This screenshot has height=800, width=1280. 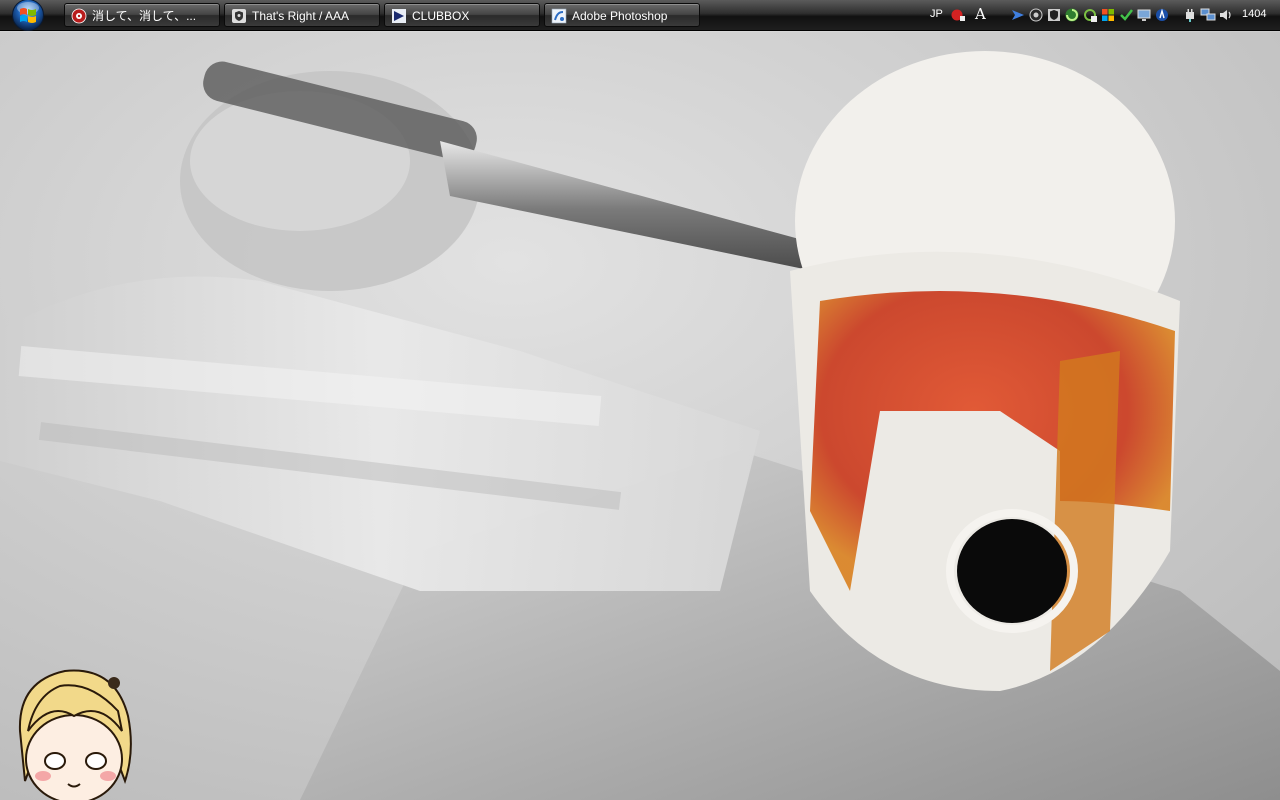 What do you see at coordinates (1072, 15) in the screenshot?
I see `swirl-app-icon` at bounding box center [1072, 15].